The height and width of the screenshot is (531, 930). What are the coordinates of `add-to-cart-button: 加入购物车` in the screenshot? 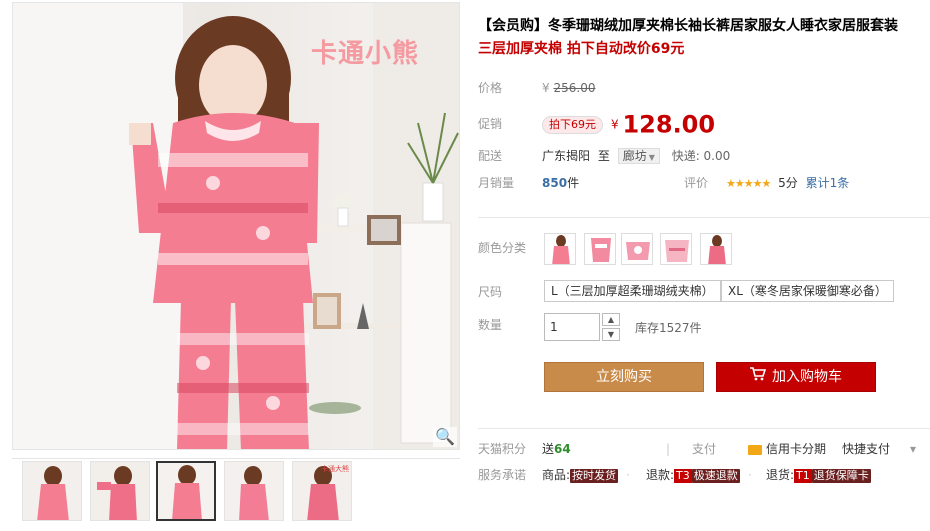 It's located at (796, 377).